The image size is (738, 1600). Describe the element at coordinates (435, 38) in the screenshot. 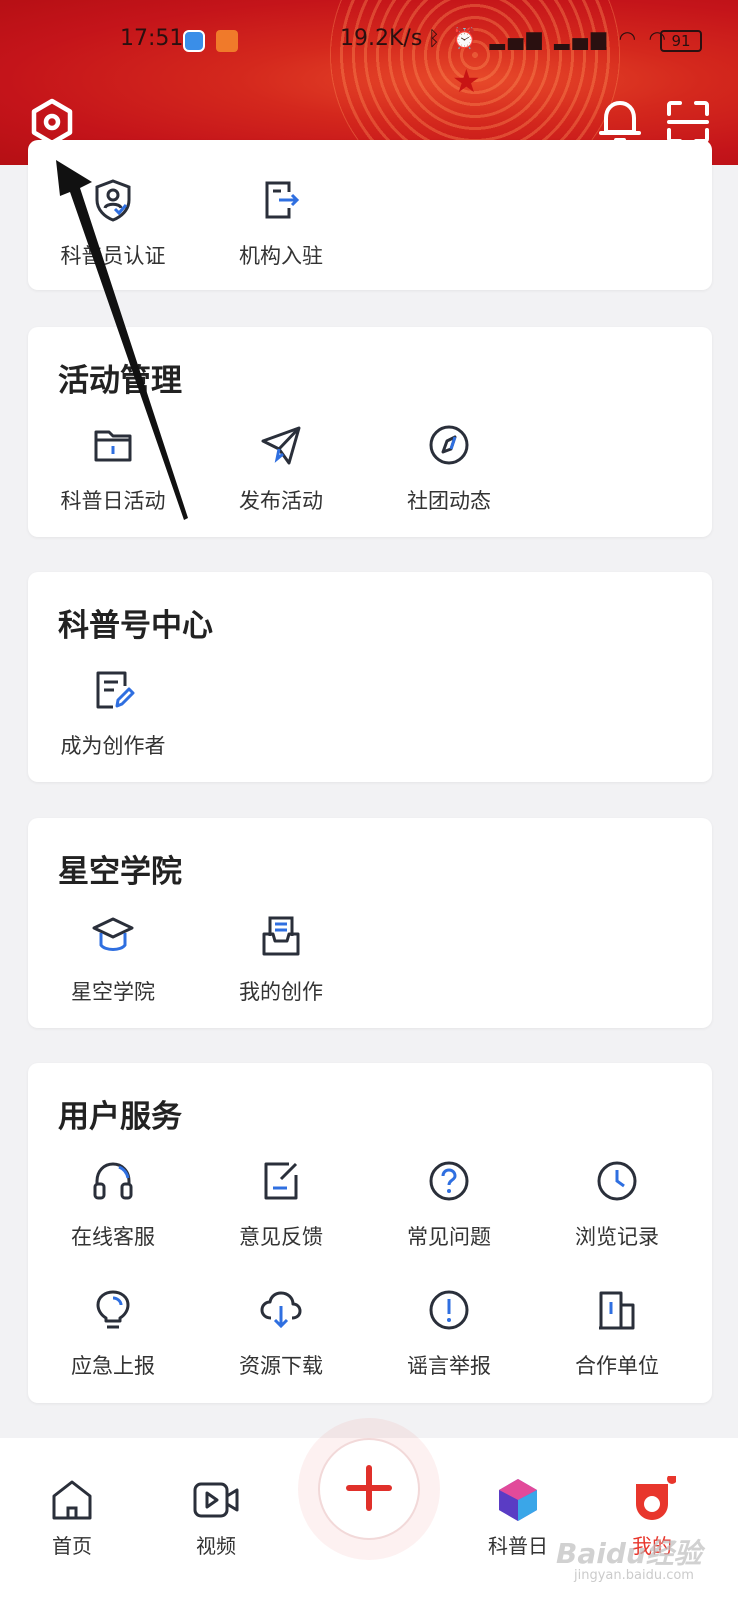

I see `bluetooth-icon: ᛒ` at that location.